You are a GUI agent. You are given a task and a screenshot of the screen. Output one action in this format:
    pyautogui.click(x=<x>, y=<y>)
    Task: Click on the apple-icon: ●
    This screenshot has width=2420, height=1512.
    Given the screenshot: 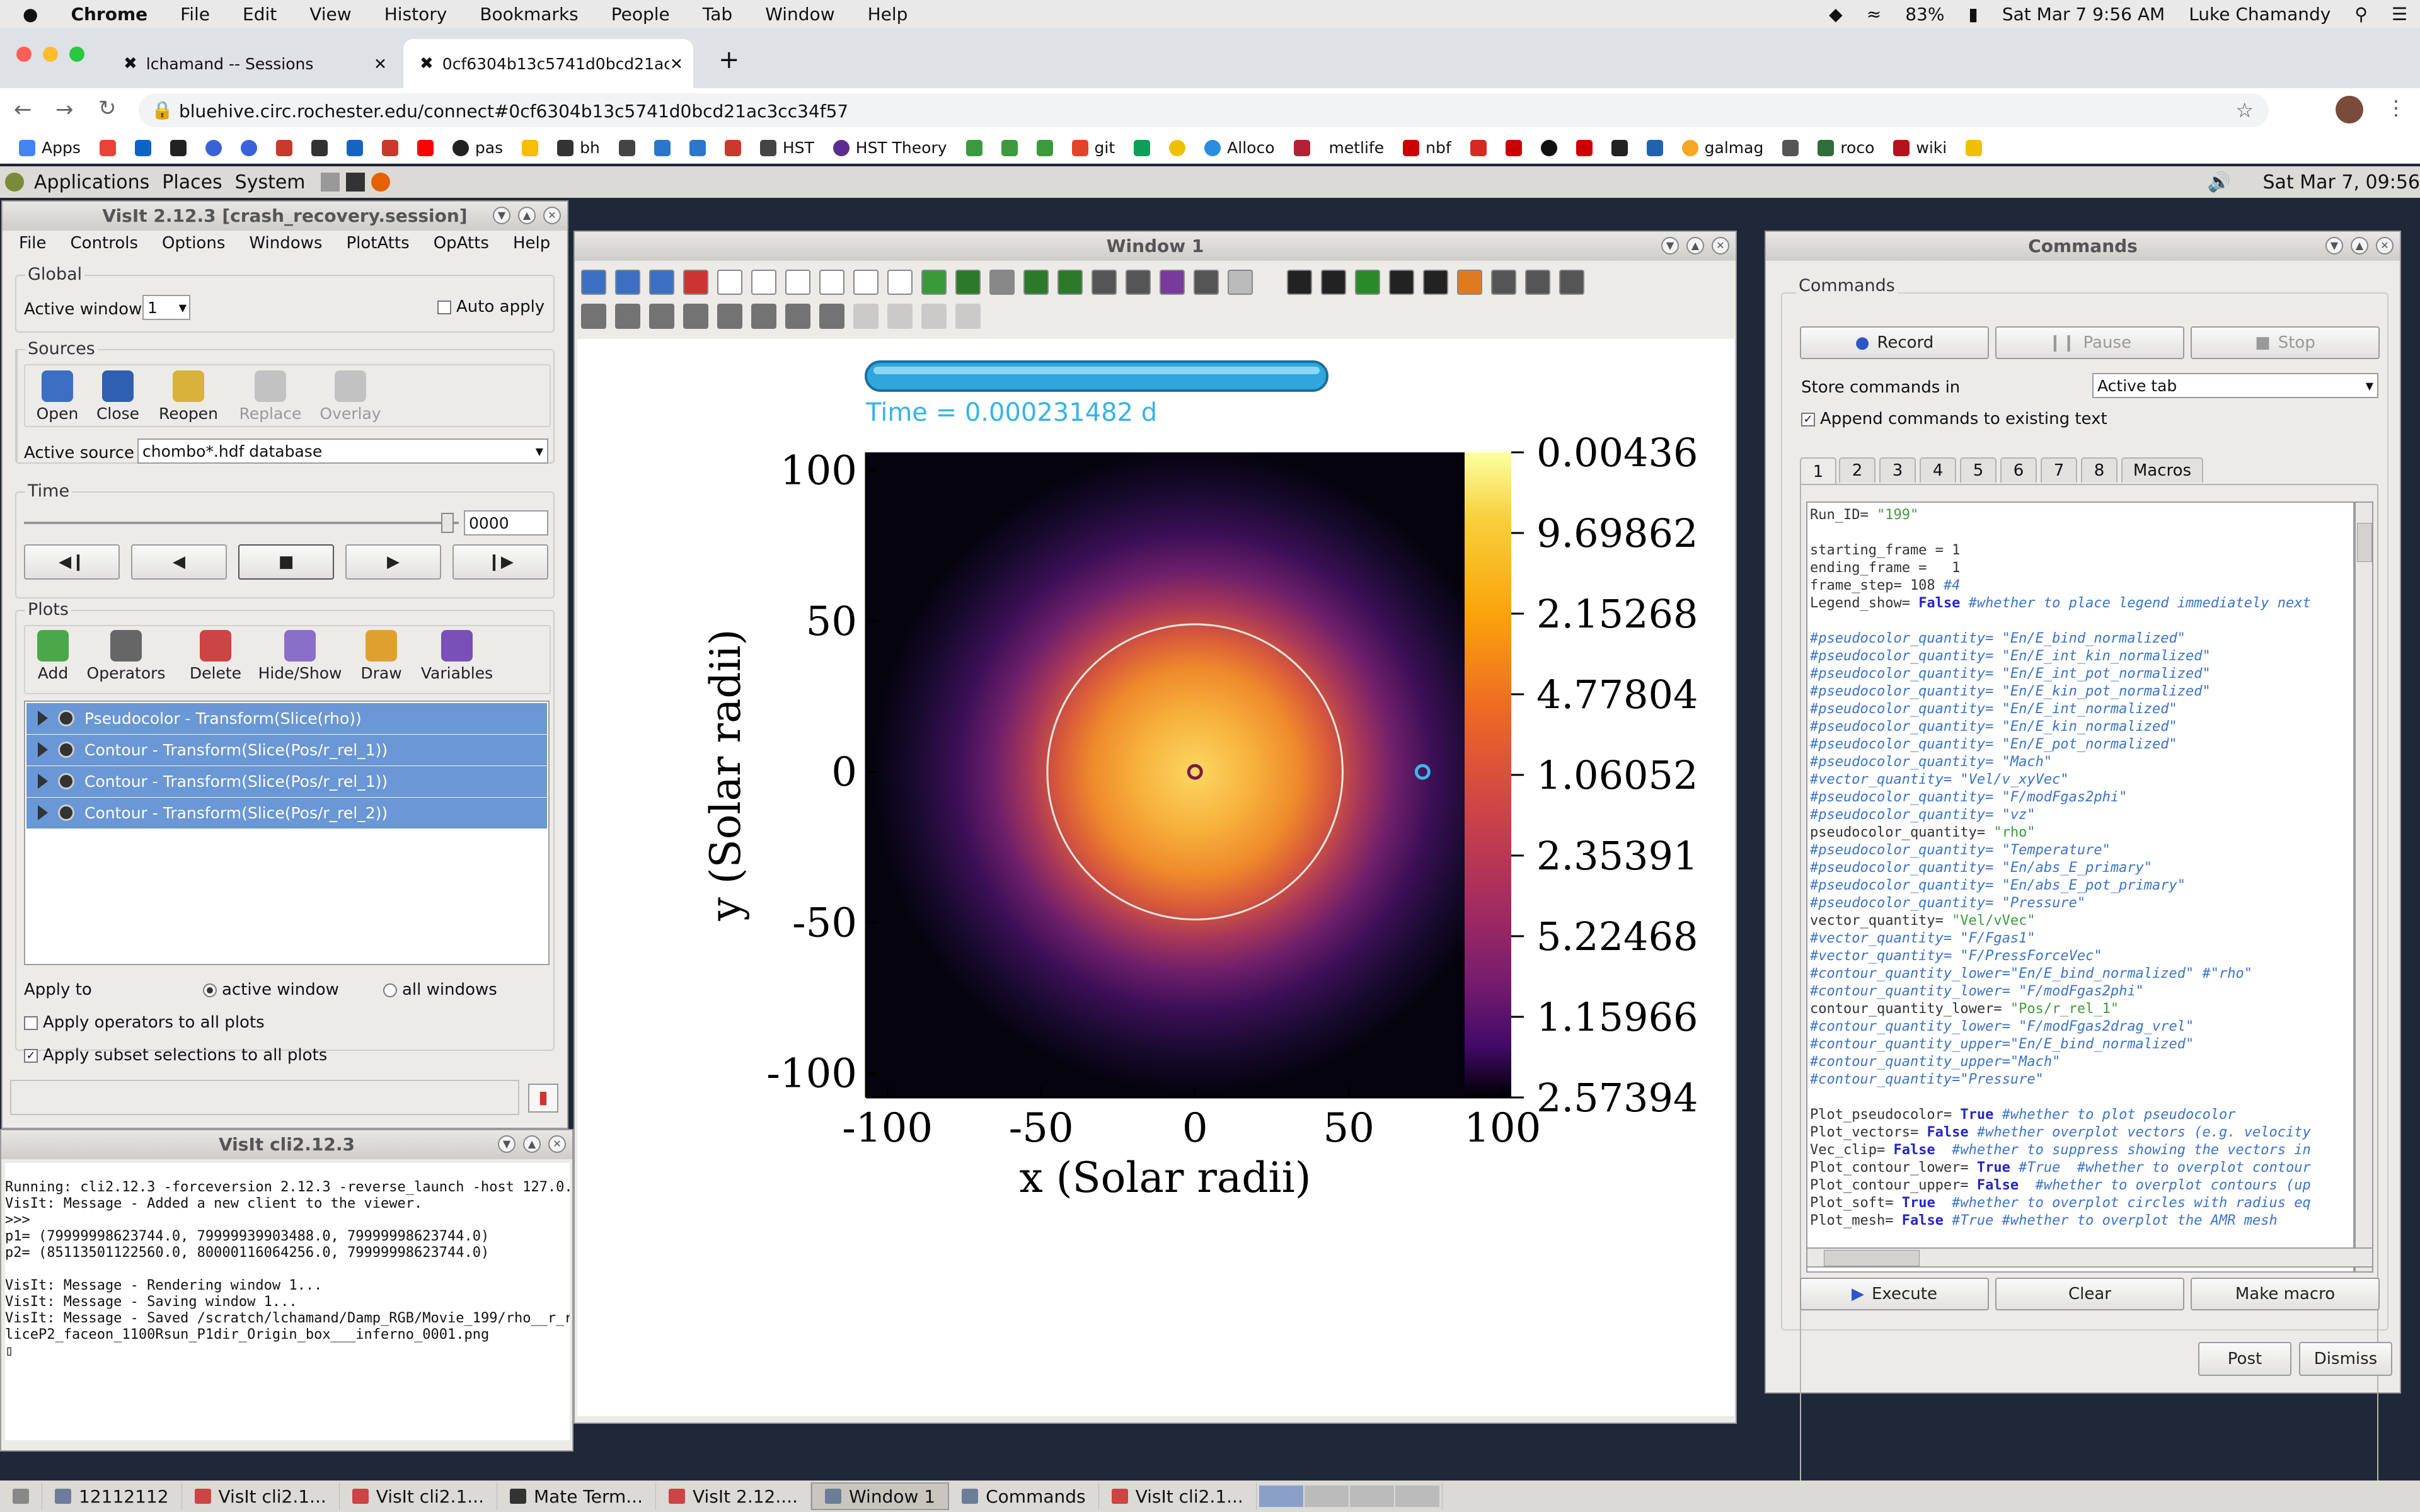 What is the action you would take?
    pyautogui.click(x=31, y=14)
    